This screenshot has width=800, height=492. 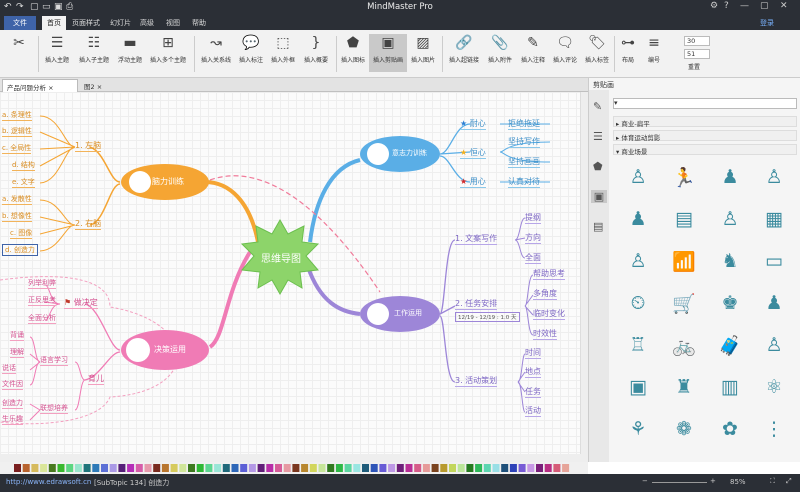 I want to click on clipart-thumbnail: ▤, so click(x=684, y=219).